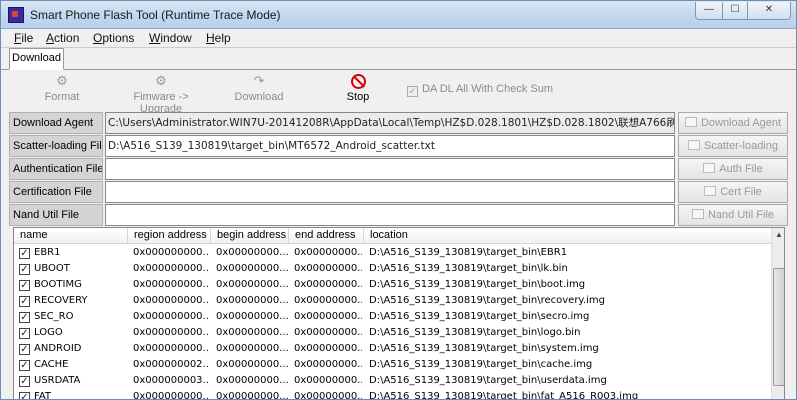 Image resolution: width=797 pixels, height=400 pixels. Describe the element at coordinates (23, 38) in the screenshot. I see `menu-file: File` at that location.